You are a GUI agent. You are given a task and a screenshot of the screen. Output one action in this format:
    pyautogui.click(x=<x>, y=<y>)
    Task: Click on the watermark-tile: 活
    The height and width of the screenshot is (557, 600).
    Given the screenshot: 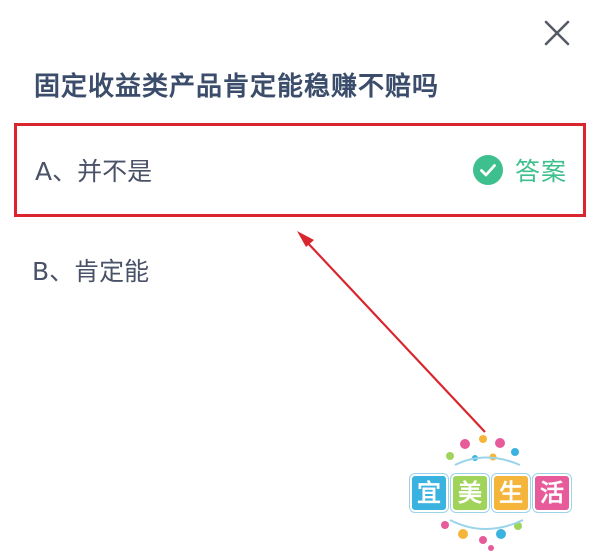 What is the action you would take?
    pyautogui.click(x=552, y=493)
    